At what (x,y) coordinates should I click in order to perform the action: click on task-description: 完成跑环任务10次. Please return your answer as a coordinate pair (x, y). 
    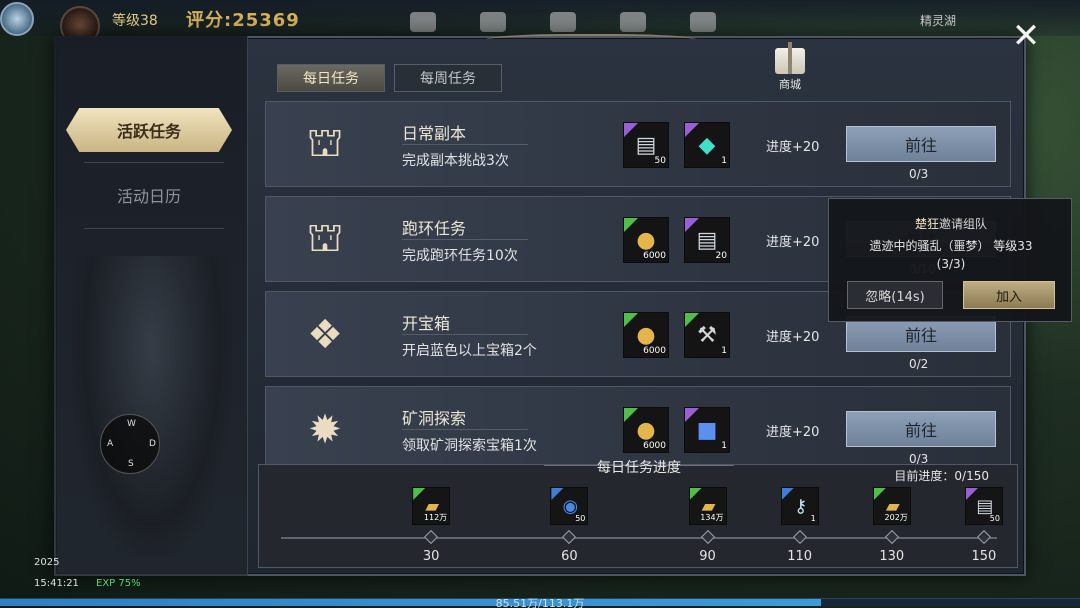
    Looking at the image, I should click on (460, 256).